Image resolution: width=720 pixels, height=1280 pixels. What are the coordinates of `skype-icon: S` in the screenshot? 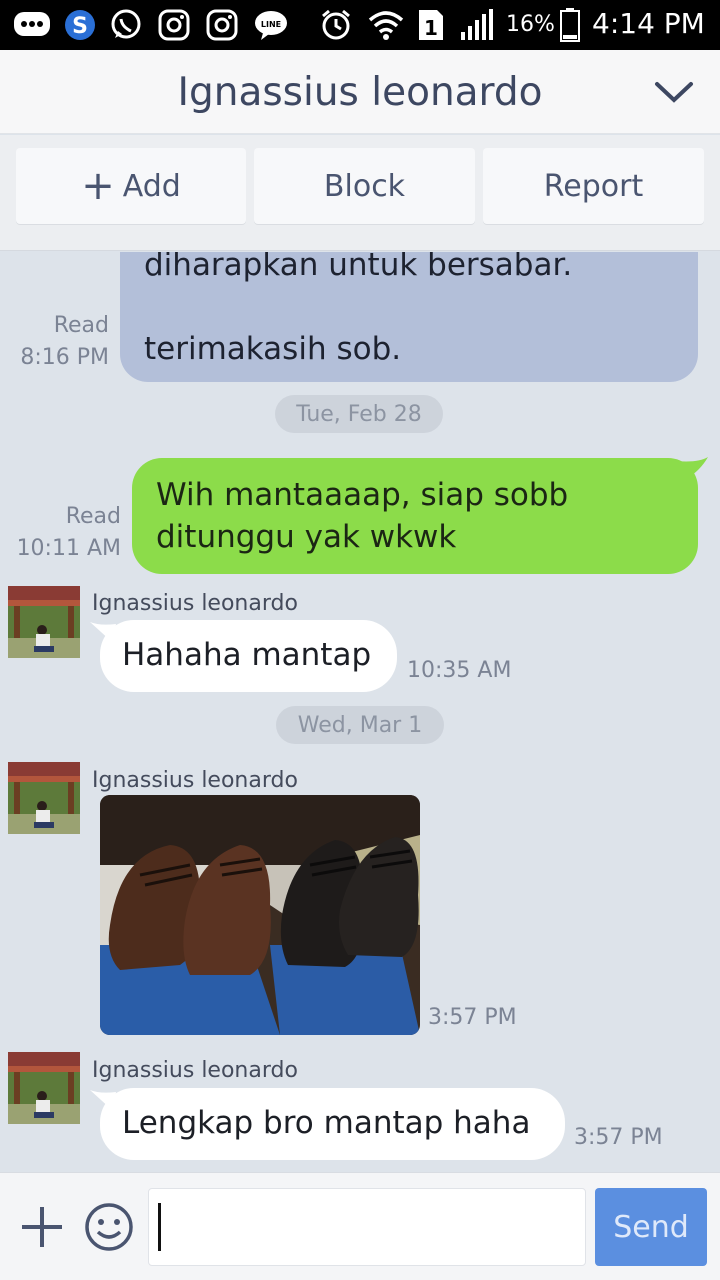 It's located at (80, 25).